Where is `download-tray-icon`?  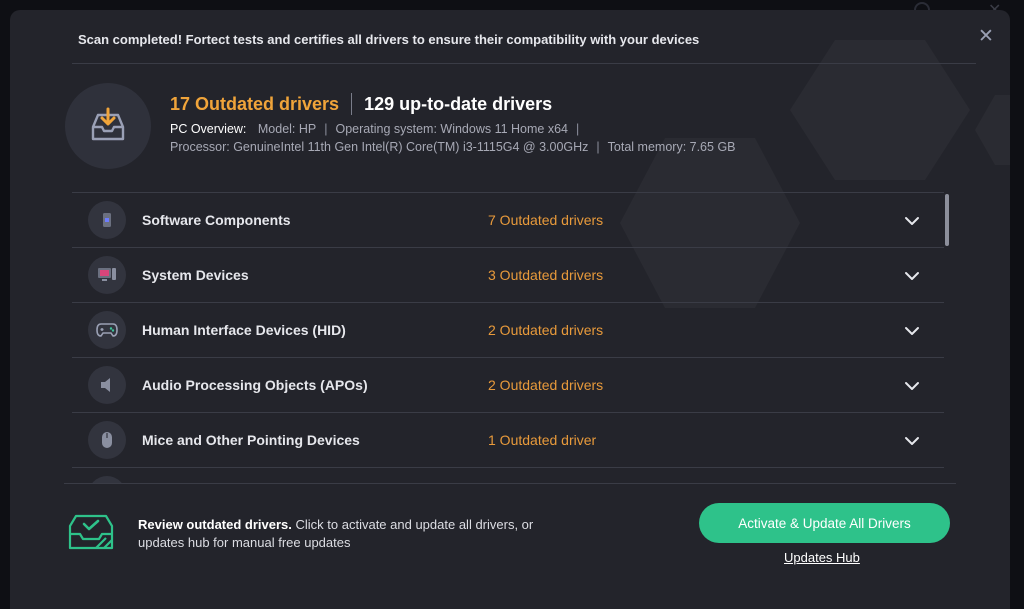
download-tray-icon is located at coordinates (108, 126).